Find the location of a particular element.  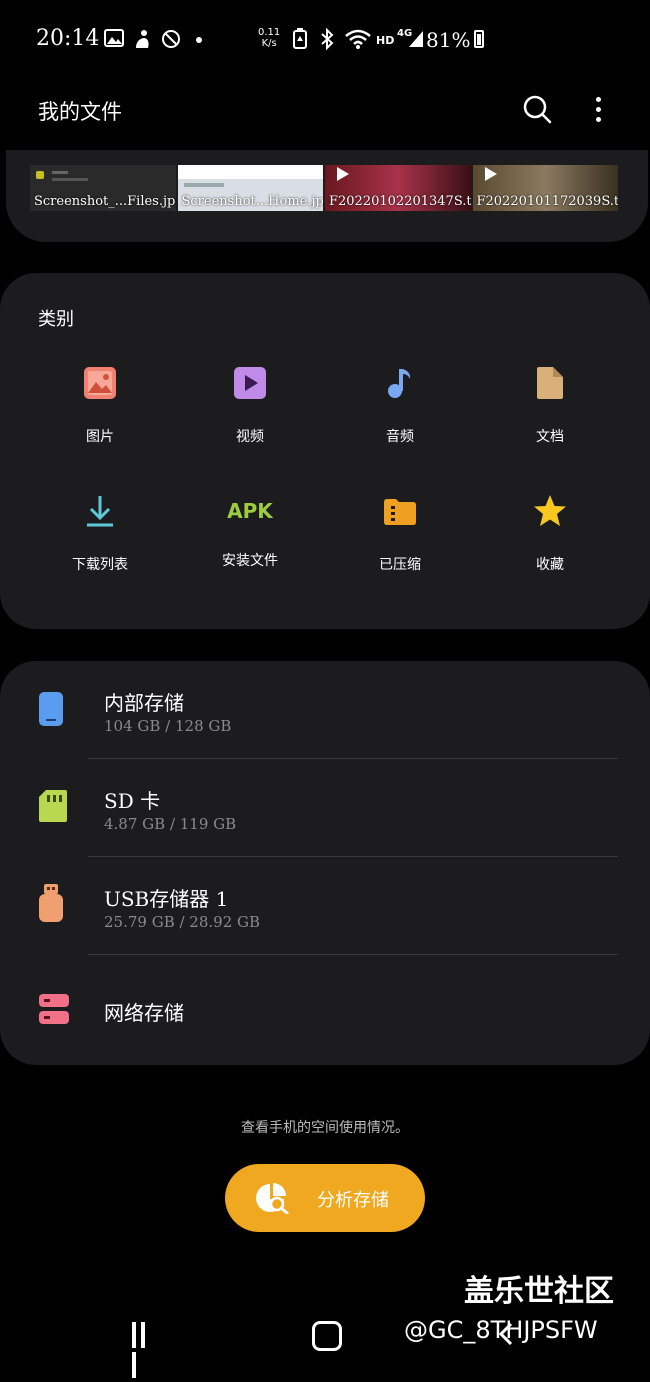

storage-usb: USB存储器 1 25.79 GB / 28.92 GB is located at coordinates (325, 906).